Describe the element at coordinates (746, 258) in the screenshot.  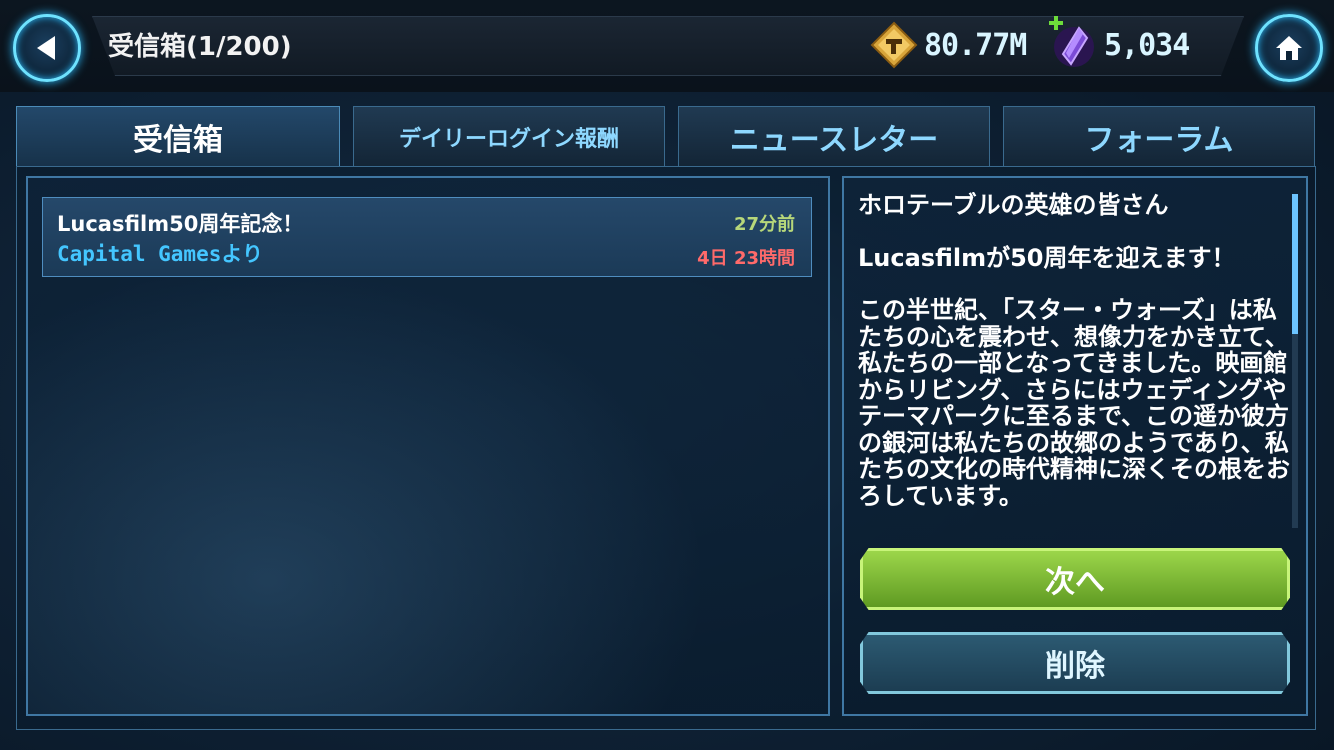
I see `mail-expiry-time: 4日 23時間` at that location.